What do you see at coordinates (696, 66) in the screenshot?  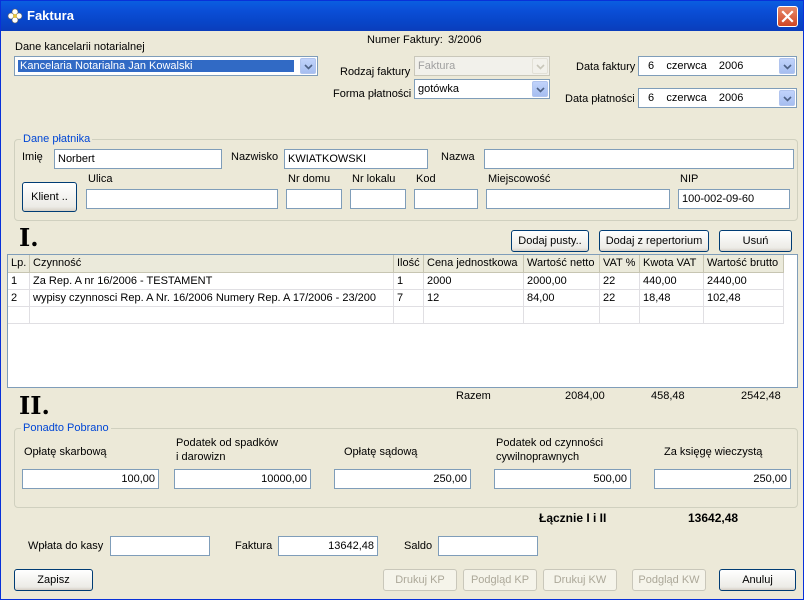 I see `data-faktury-value: 6 czerwca 2006` at bounding box center [696, 66].